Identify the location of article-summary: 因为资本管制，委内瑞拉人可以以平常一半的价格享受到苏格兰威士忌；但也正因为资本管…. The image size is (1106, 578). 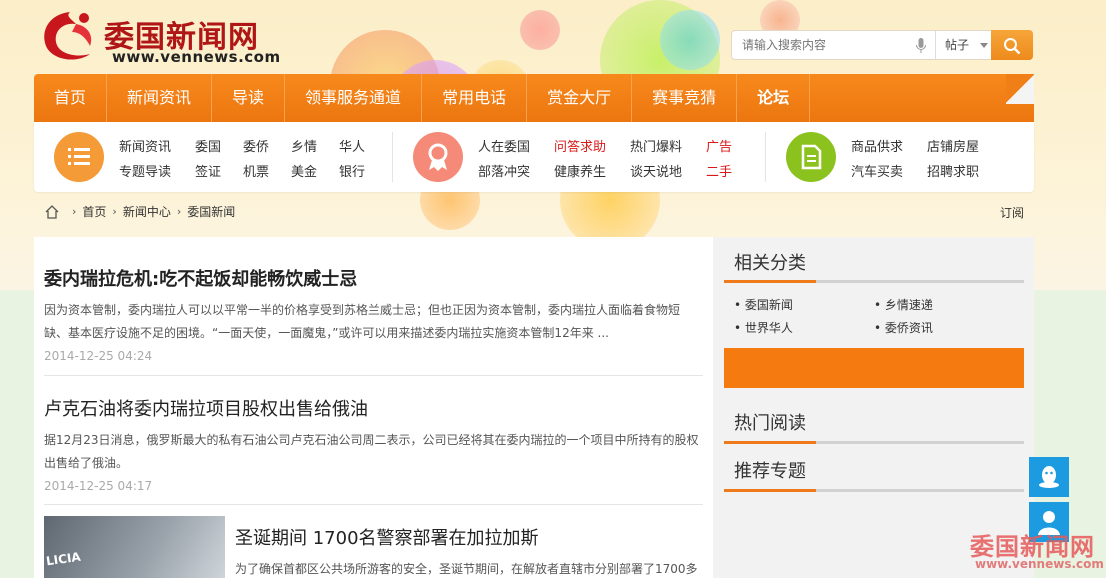
(362, 321).